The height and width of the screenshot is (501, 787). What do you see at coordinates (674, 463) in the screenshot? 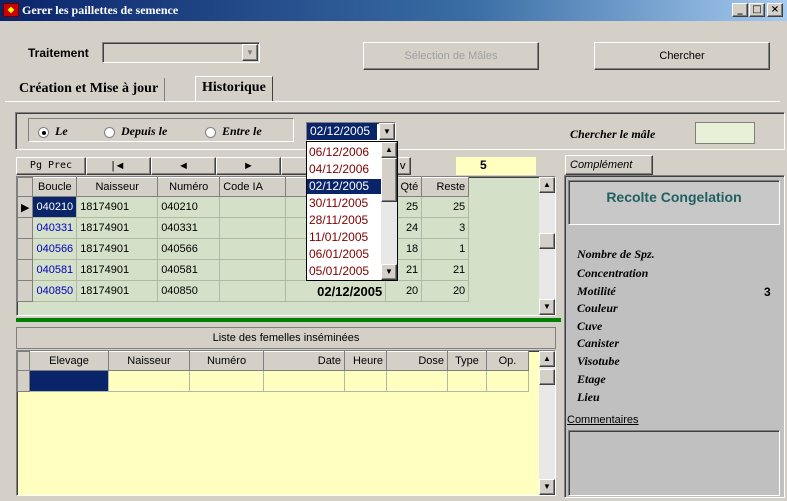
I see `commentaires-field` at bounding box center [674, 463].